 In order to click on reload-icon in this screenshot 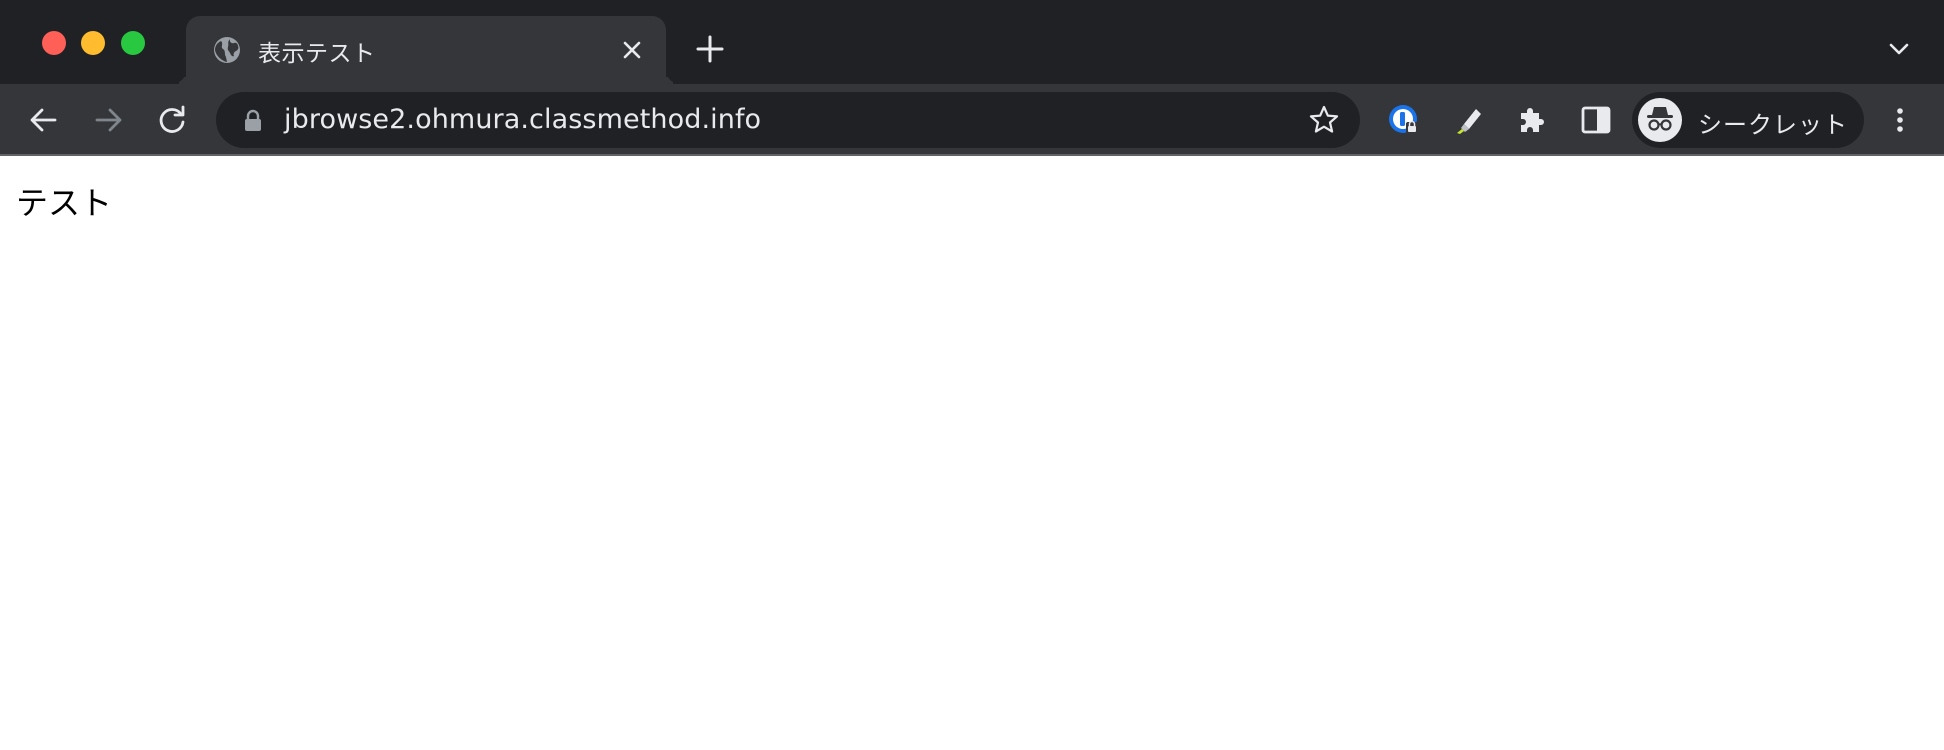, I will do `click(172, 120)`.